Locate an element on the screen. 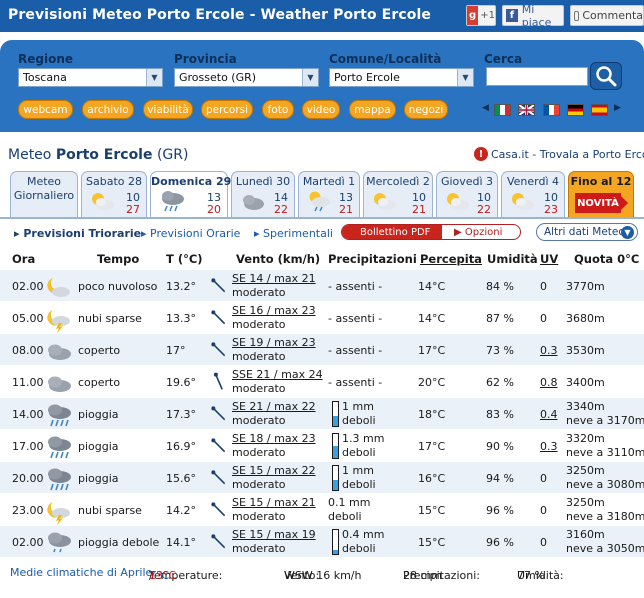  link-previsioni-triorarie: ▸ Previsioni Triorarie is located at coordinates (77, 233).